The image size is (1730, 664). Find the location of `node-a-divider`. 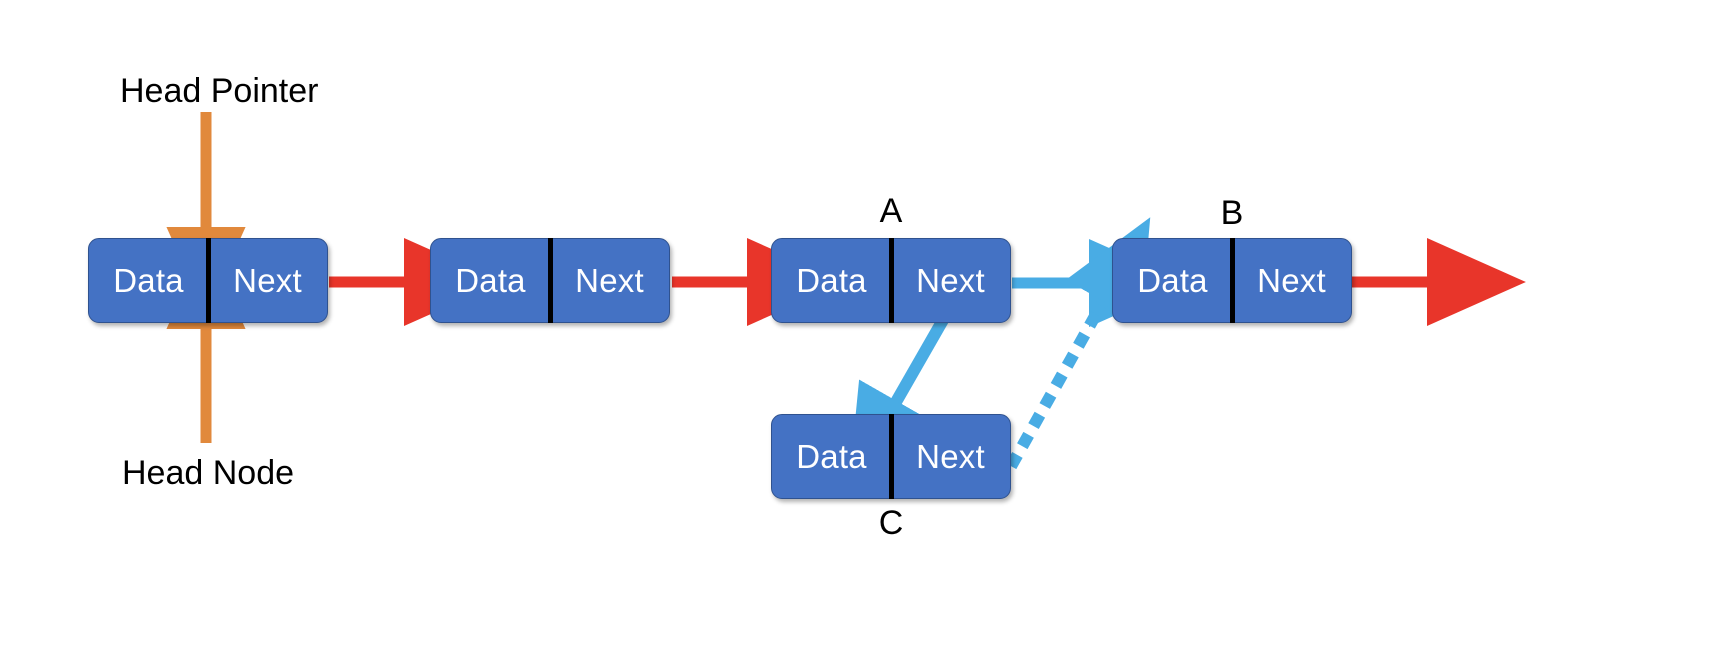

node-a-divider is located at coordinates (891, 280).